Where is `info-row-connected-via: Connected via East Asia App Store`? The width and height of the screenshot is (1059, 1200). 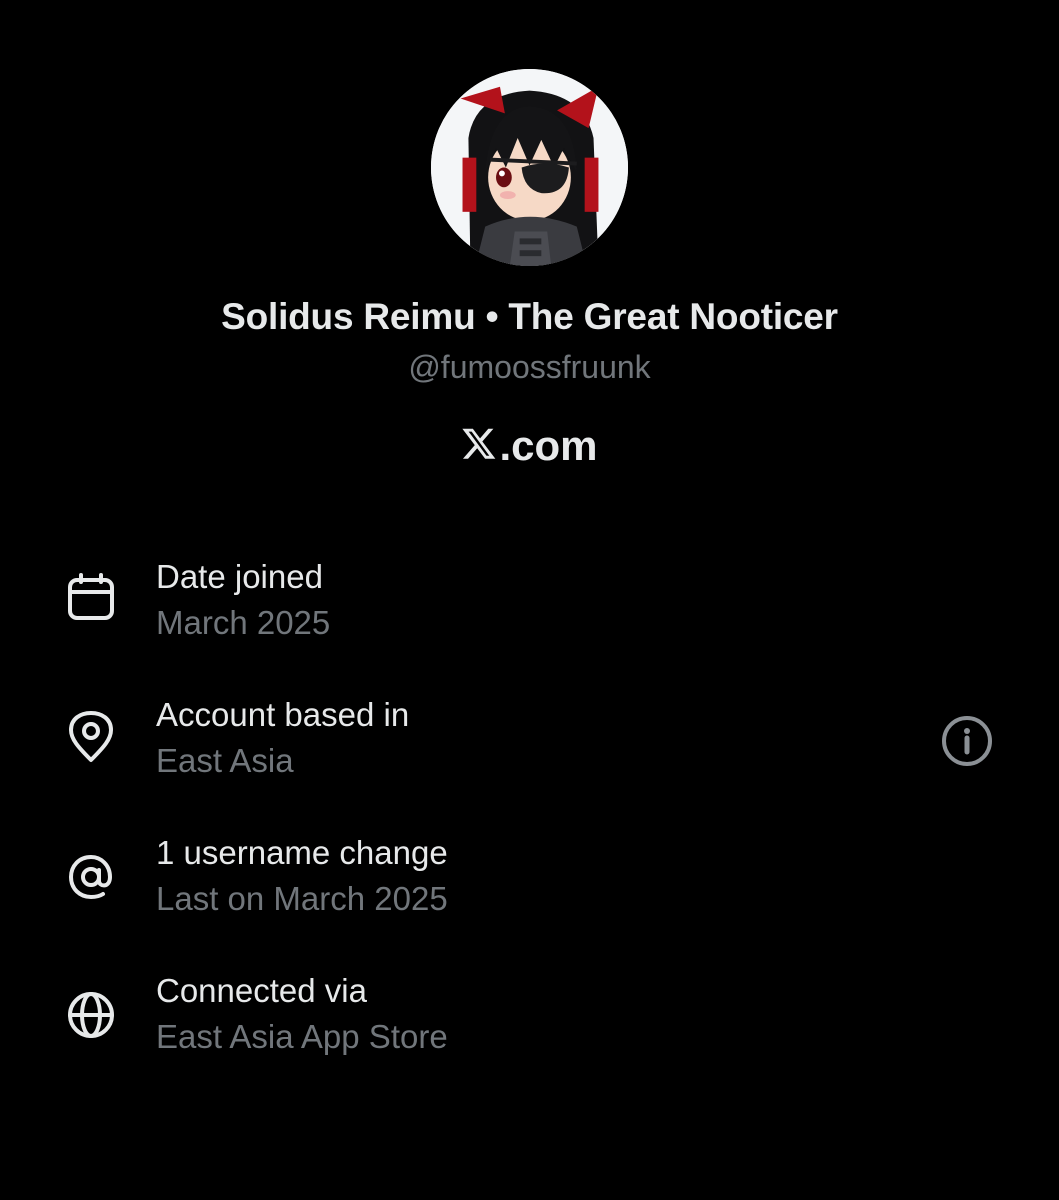
info-row-connected-via: Connected via East Asia App Store is located at coordinates (529, 1022).